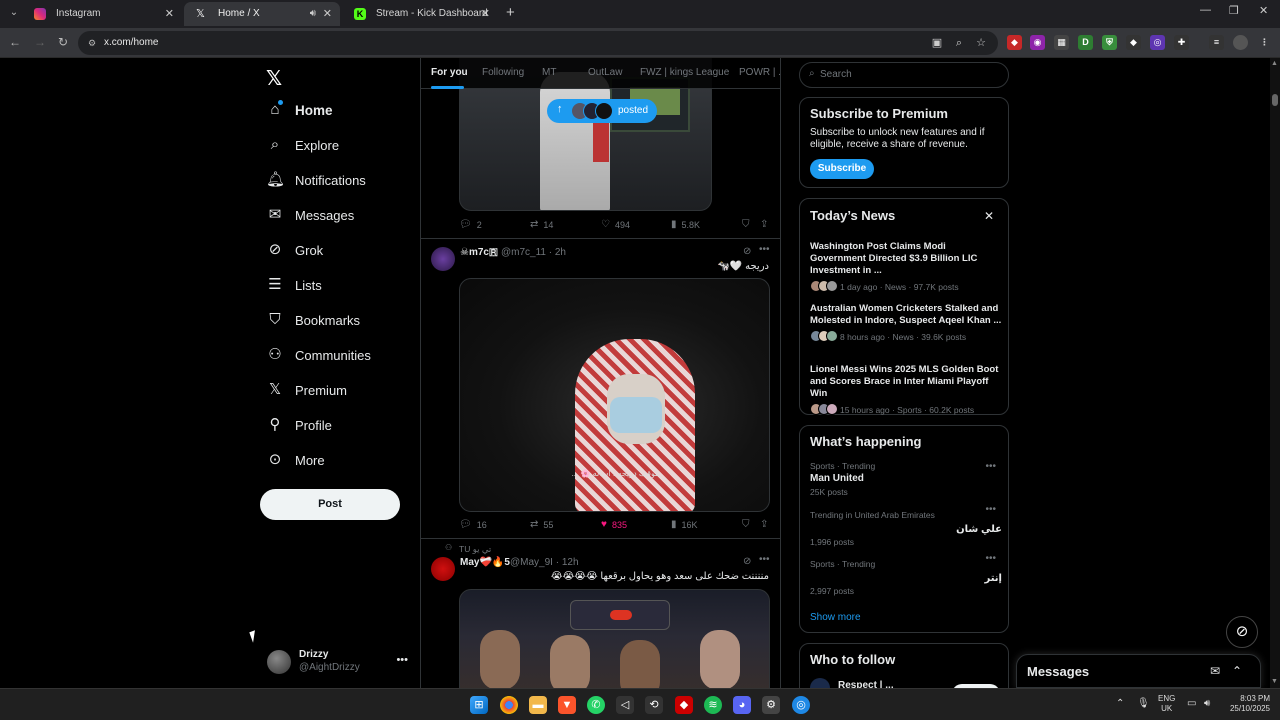 The height and width of the screenshot is (720, 1280). What do you see at coordinates (1275, 100) in the screenshot?
I see `scrollbar-thumb` at bounding box center [1275, 100].